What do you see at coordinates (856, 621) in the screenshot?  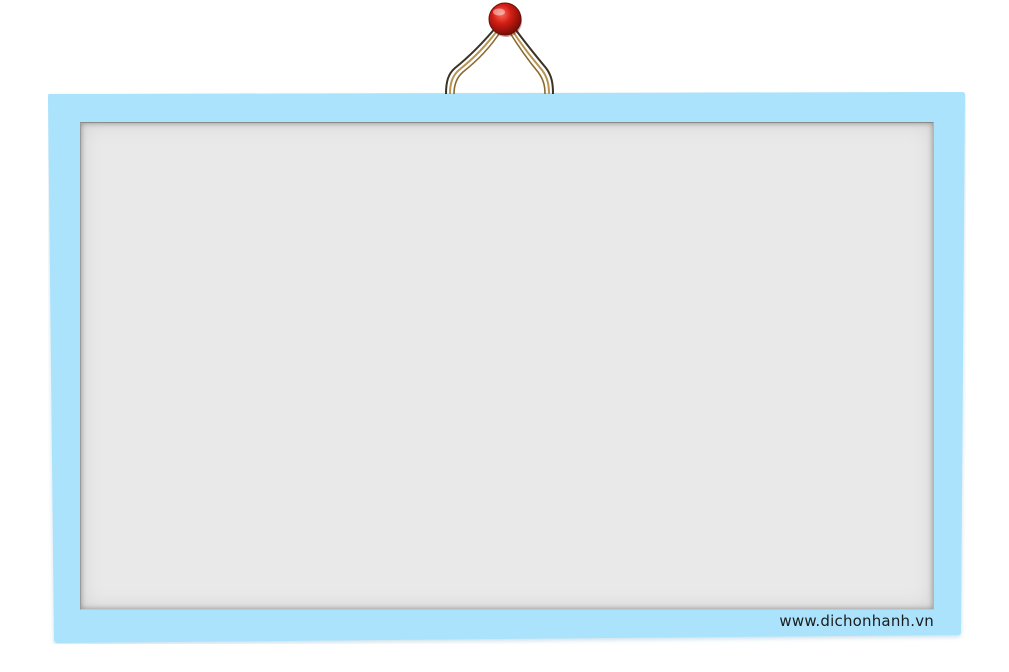 I see `watermark-text: www.dichonhanh.vn` at bounding box center [856, 621].